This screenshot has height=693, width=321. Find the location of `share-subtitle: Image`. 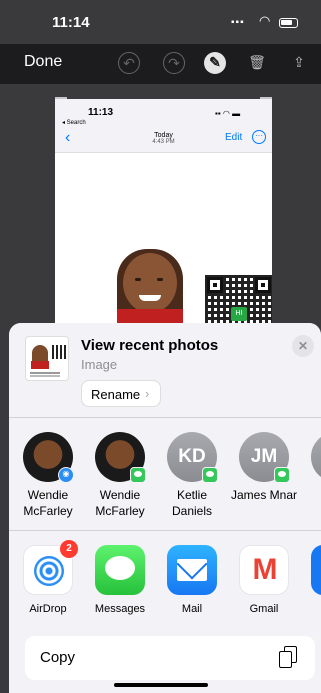

share-subtitle: Image is located at coordinates (99, 364).